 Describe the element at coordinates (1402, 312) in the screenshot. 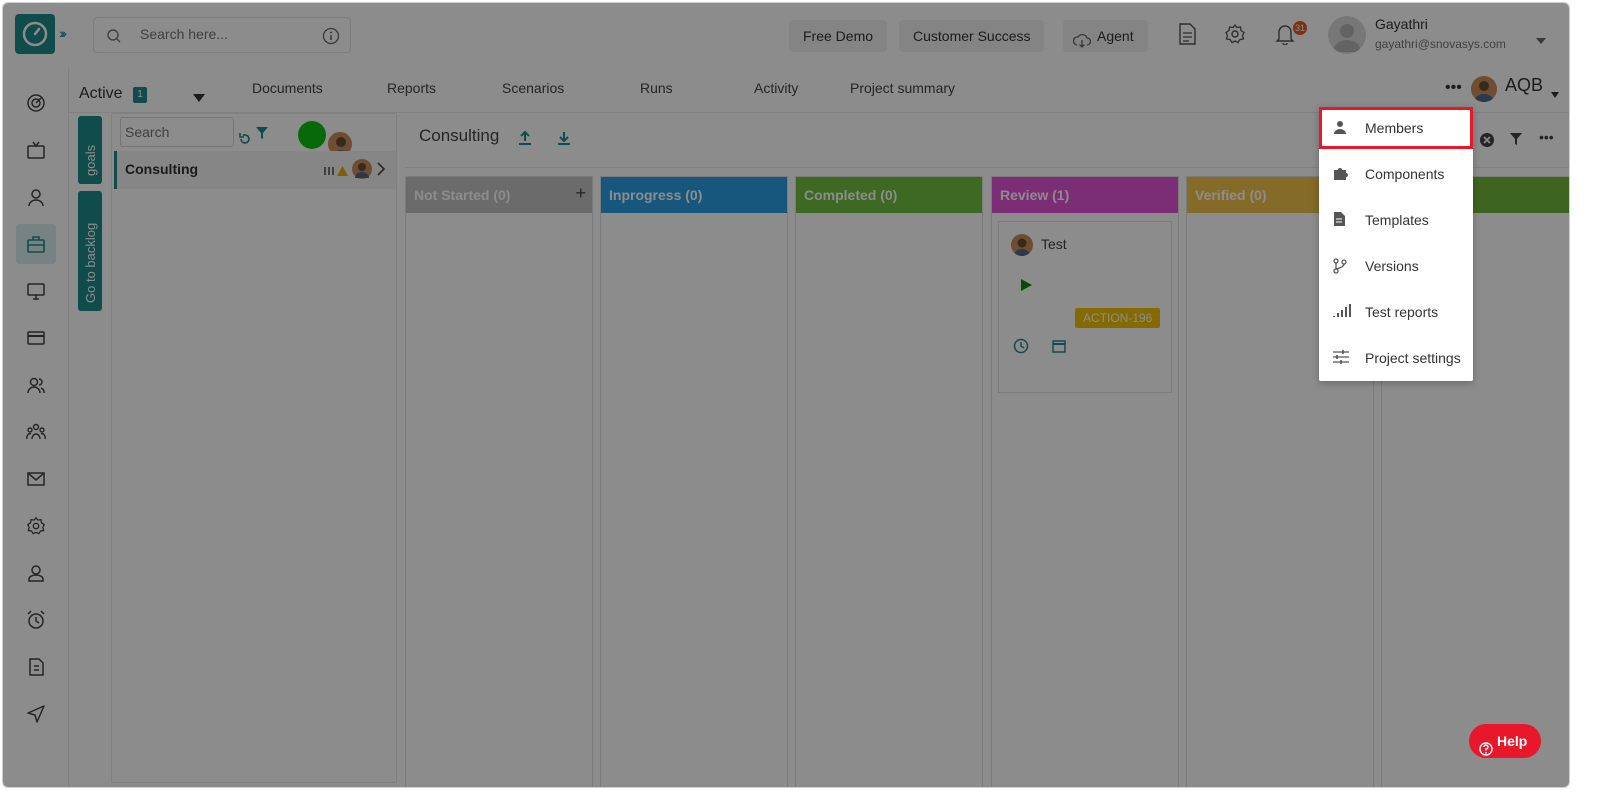

I see `menu-item-label: Test reports` at that location.